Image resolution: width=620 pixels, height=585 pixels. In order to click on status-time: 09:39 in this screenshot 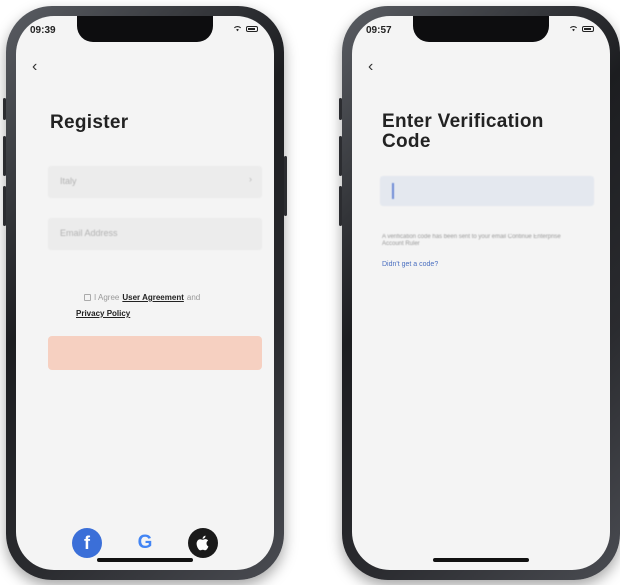, I will do `click(43, 30)`.